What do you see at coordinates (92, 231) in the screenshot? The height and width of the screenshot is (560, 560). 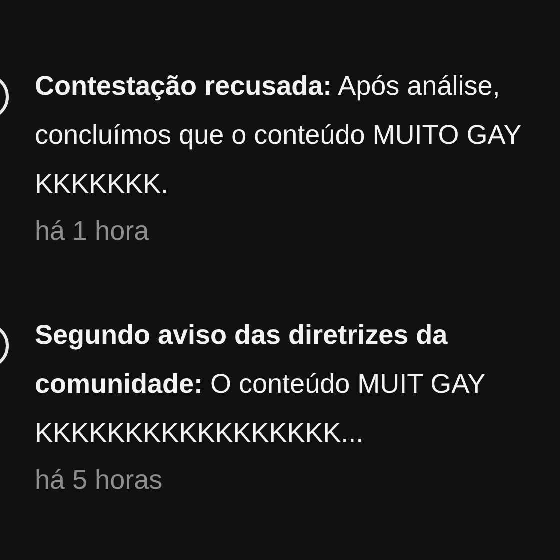 I see `notification-time: há 1 hora` at bounding box center [92, 231].